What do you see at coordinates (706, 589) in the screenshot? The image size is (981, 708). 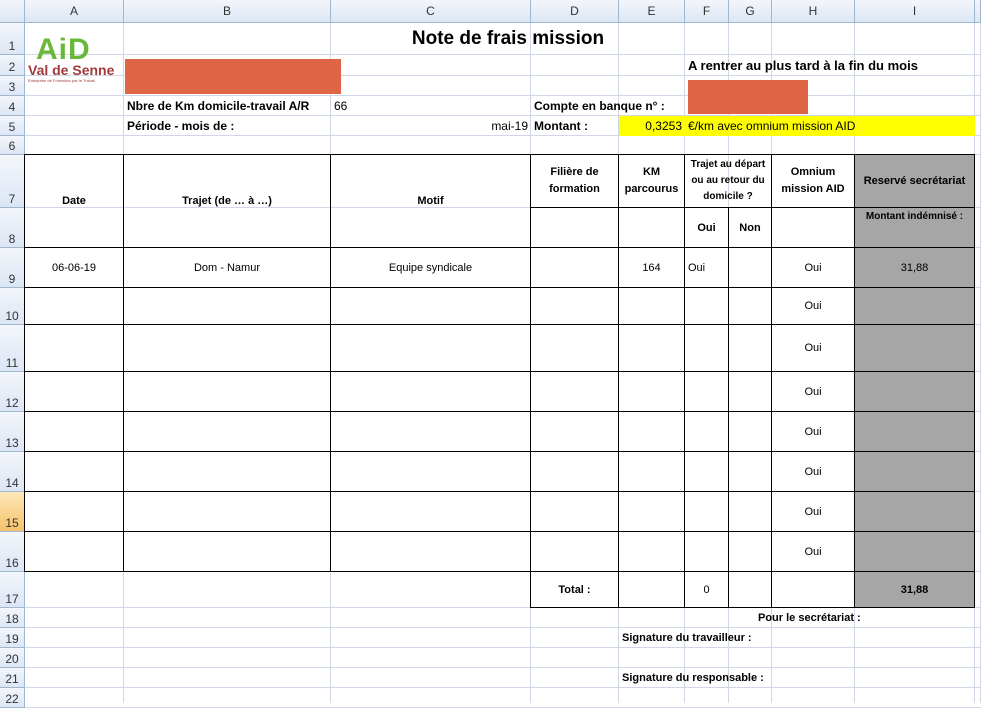 I see `total-oui: 0` at bounding box center [706, 589].